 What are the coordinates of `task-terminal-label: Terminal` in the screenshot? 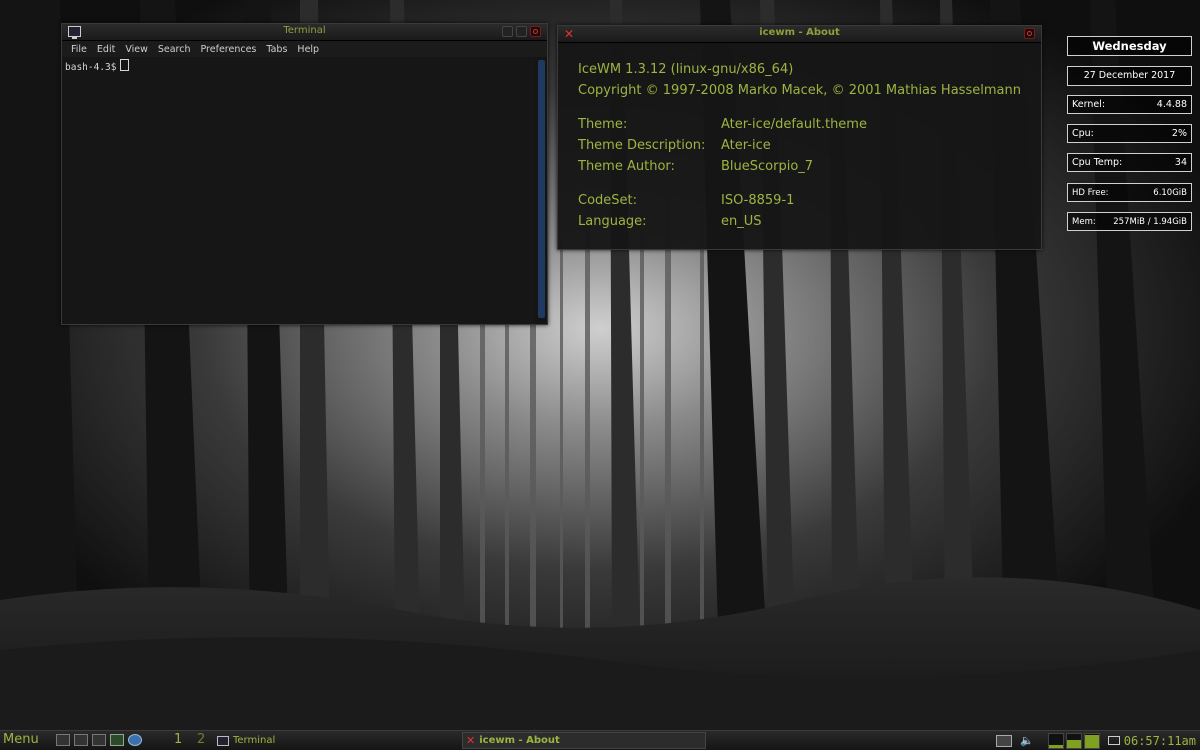 It's located at (254, 740).